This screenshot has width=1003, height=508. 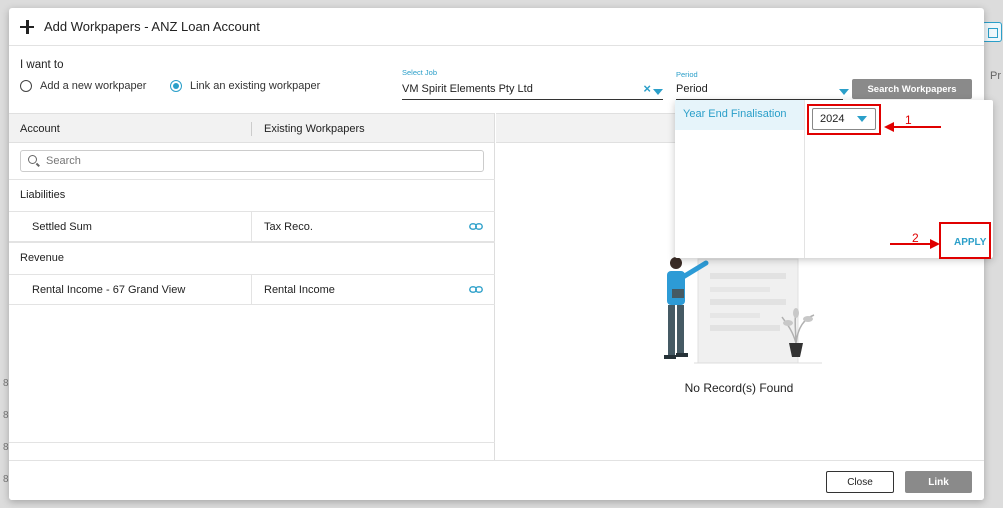 What do you see at coordinates (42, 65) in the screenshot?
I see `i-want-to-label: I want to` at bounding box center [42, 65].